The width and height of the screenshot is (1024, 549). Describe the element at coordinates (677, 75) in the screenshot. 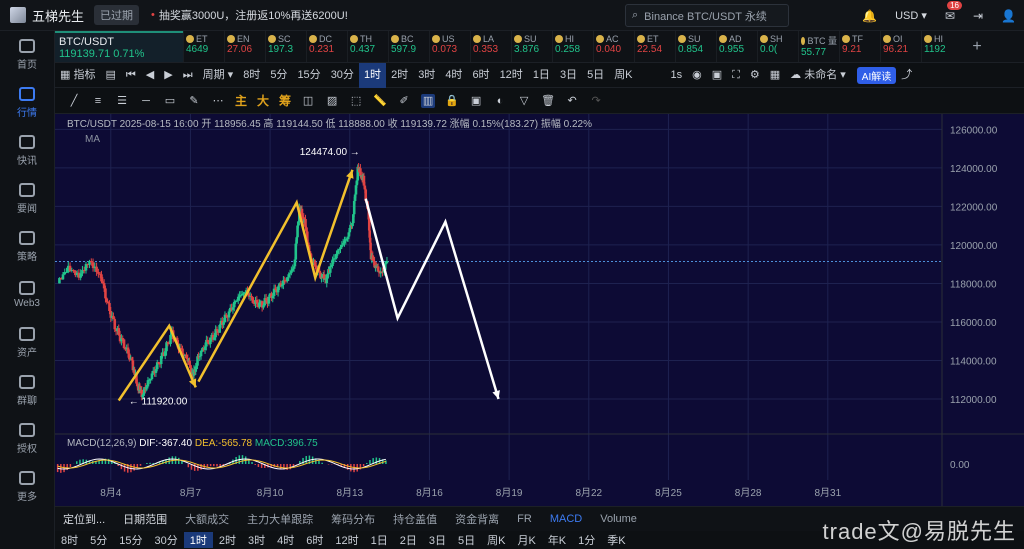

I see `interval-1s: 1s` at that location.